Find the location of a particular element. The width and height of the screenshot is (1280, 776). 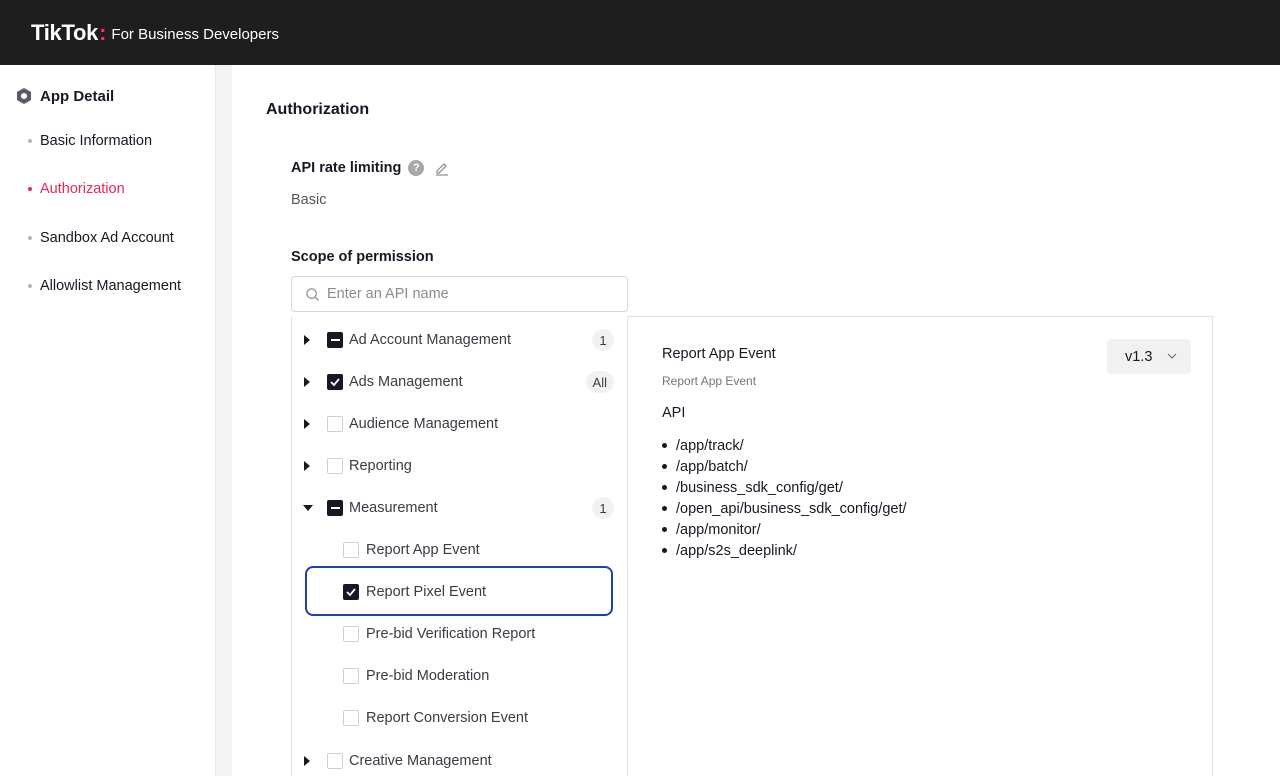

api-search-input: Enter an API name is located at coordinates (459, 294).